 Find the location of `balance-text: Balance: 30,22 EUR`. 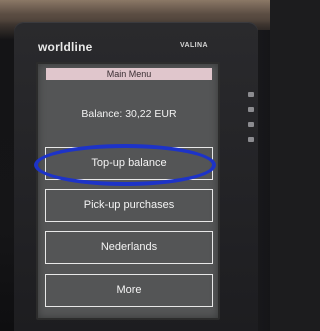

balance-text: Balance: 30,22 EUR is located at coordinates (129, 114).